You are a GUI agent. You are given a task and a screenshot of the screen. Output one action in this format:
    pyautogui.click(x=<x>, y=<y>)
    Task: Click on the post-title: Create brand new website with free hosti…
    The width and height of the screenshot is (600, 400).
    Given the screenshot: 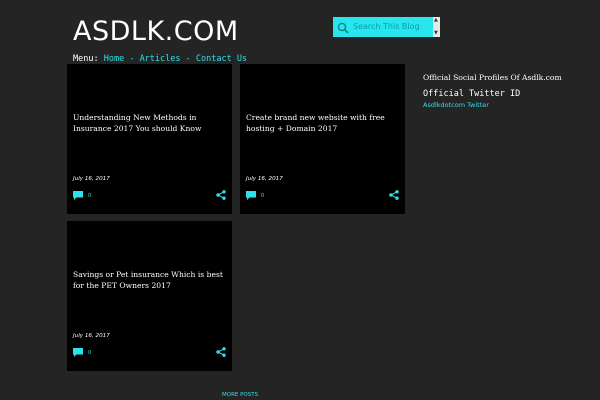 What is the action you would take?
    pyautogui.click(x=322, y=123)
    